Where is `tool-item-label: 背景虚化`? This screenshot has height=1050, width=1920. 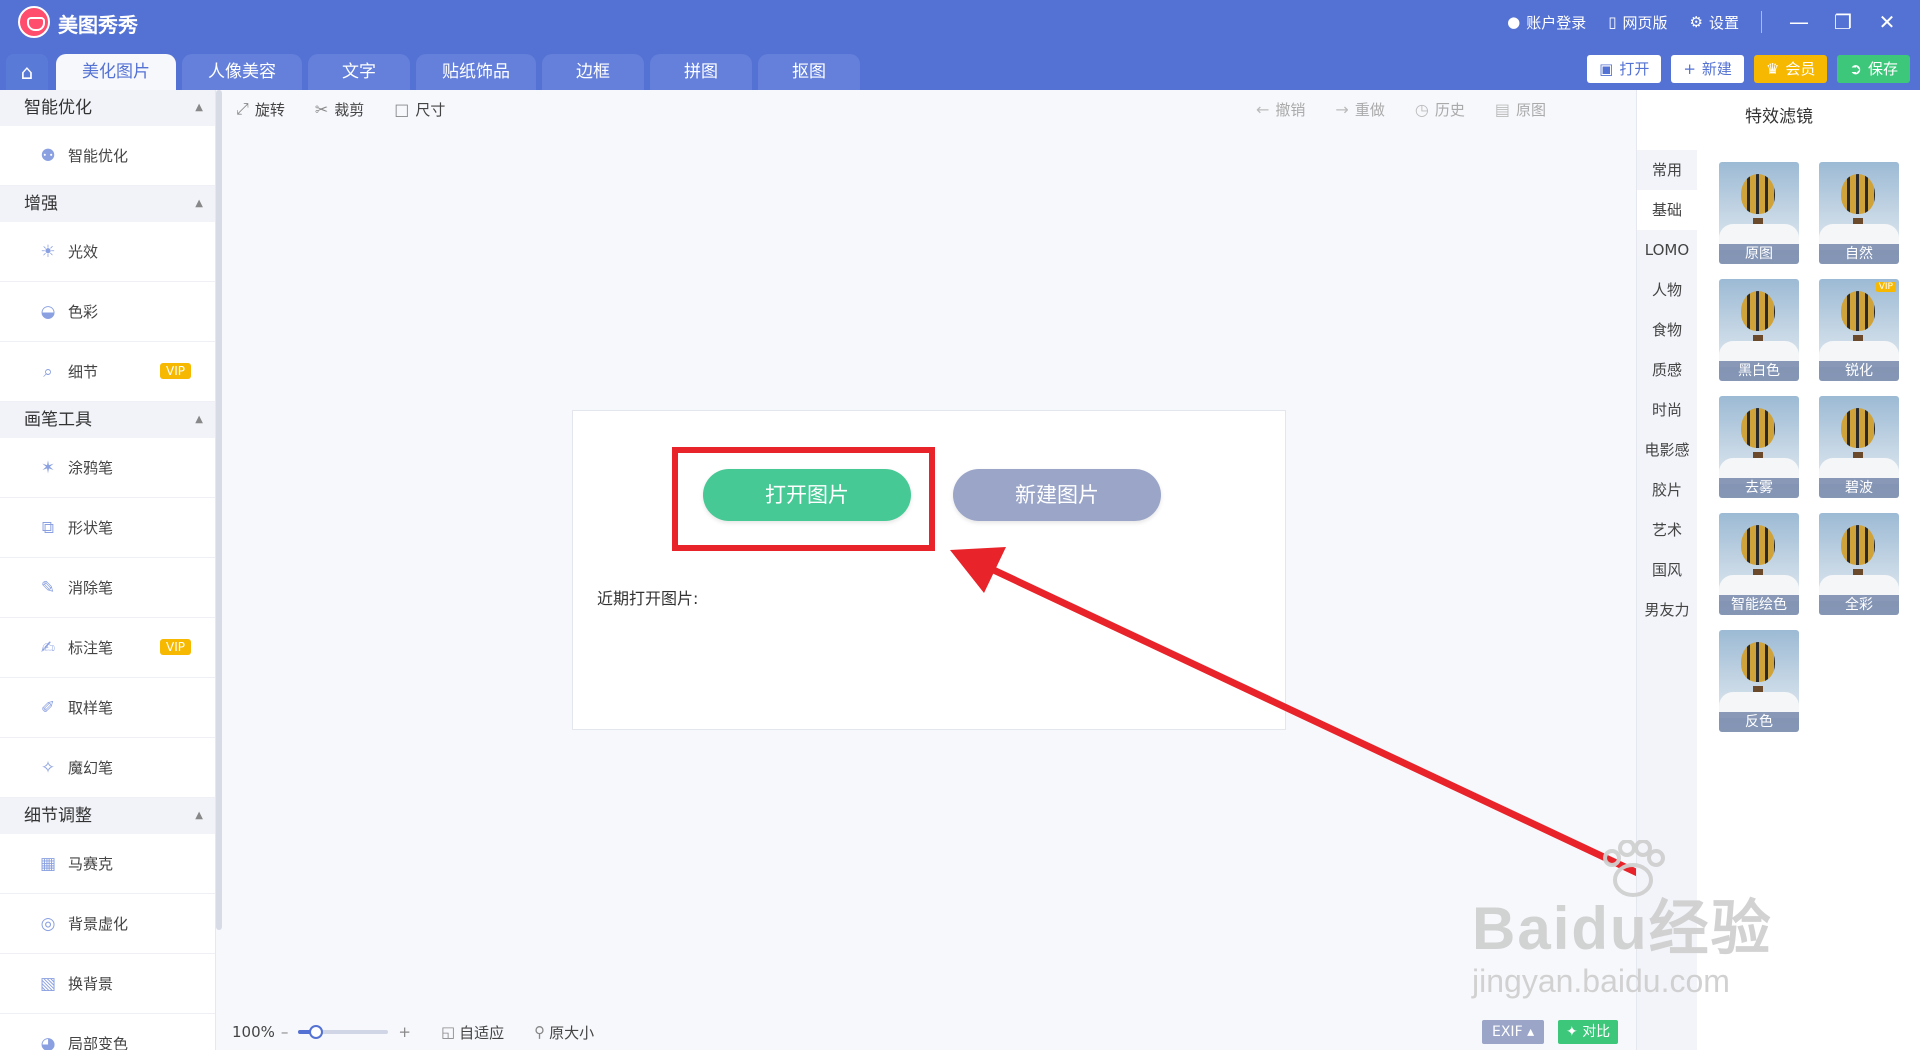 tool-item-label: 背景虚化 is located at coordinates (98, 924).